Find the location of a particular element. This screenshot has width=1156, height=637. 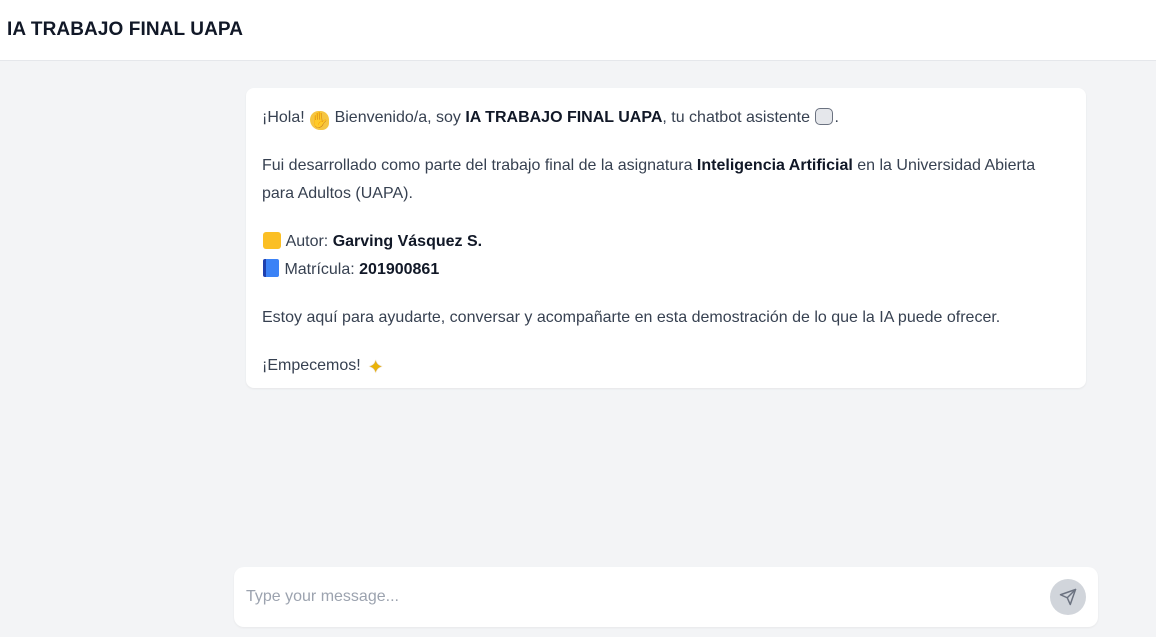

book-icon is located at coordinates (271, 268).